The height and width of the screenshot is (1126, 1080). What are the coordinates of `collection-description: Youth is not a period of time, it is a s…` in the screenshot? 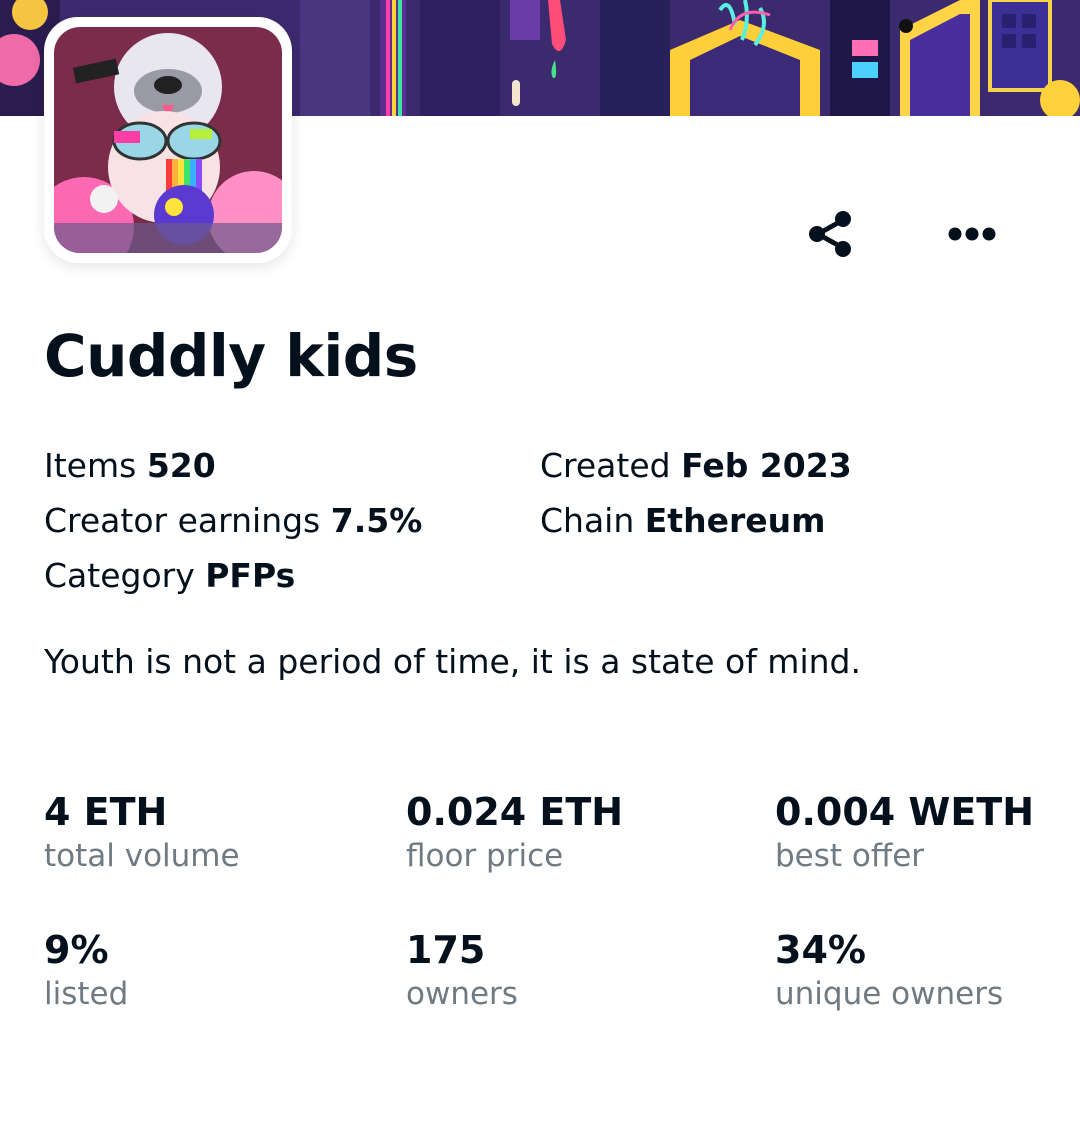 It's located at (452, 661).